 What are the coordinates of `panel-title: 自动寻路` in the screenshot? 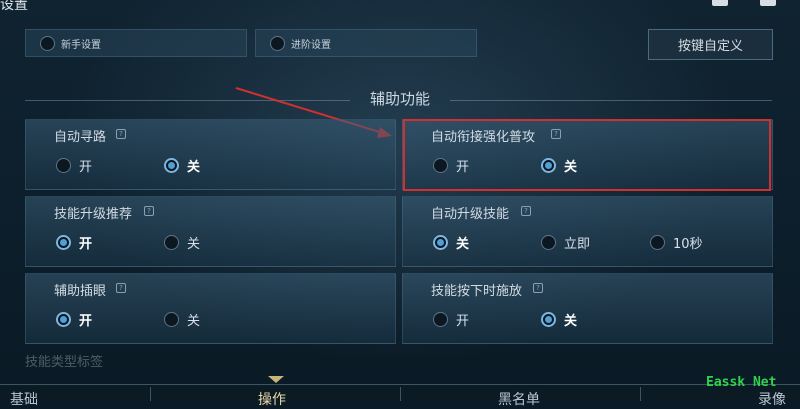 It's located at (80, 137).